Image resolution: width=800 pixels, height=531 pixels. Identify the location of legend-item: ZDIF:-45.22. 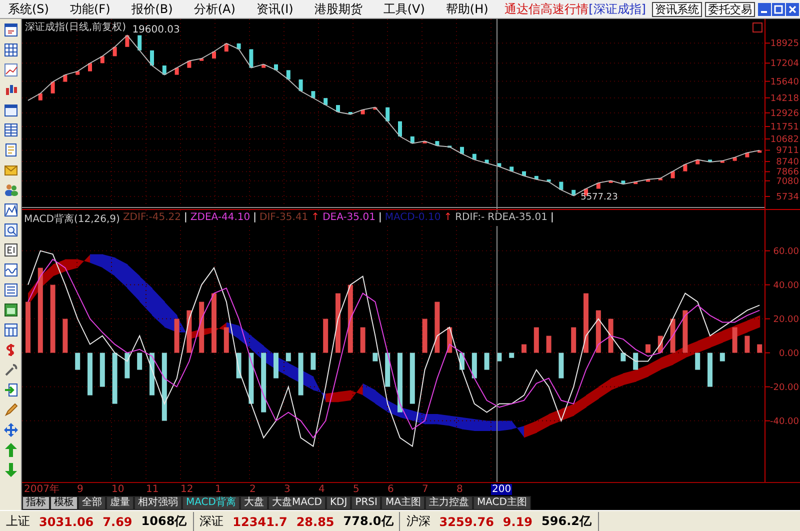
(152, 218).